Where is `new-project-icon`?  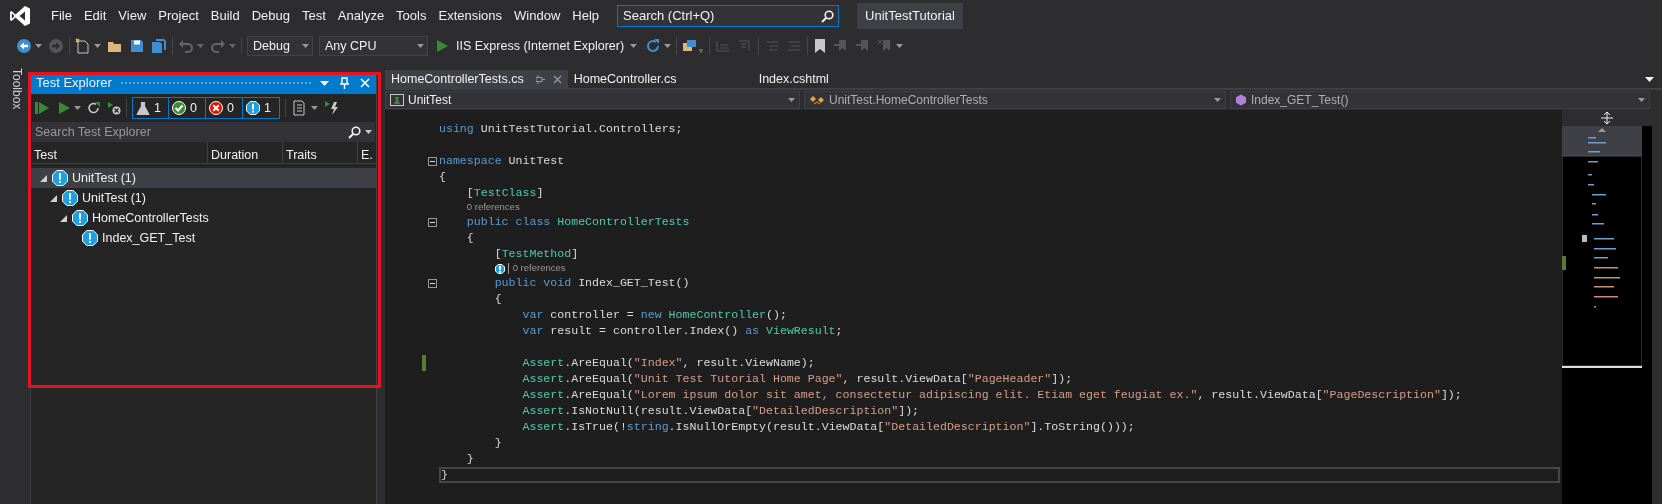
new-project-icon is located at coordinates (83, 46).